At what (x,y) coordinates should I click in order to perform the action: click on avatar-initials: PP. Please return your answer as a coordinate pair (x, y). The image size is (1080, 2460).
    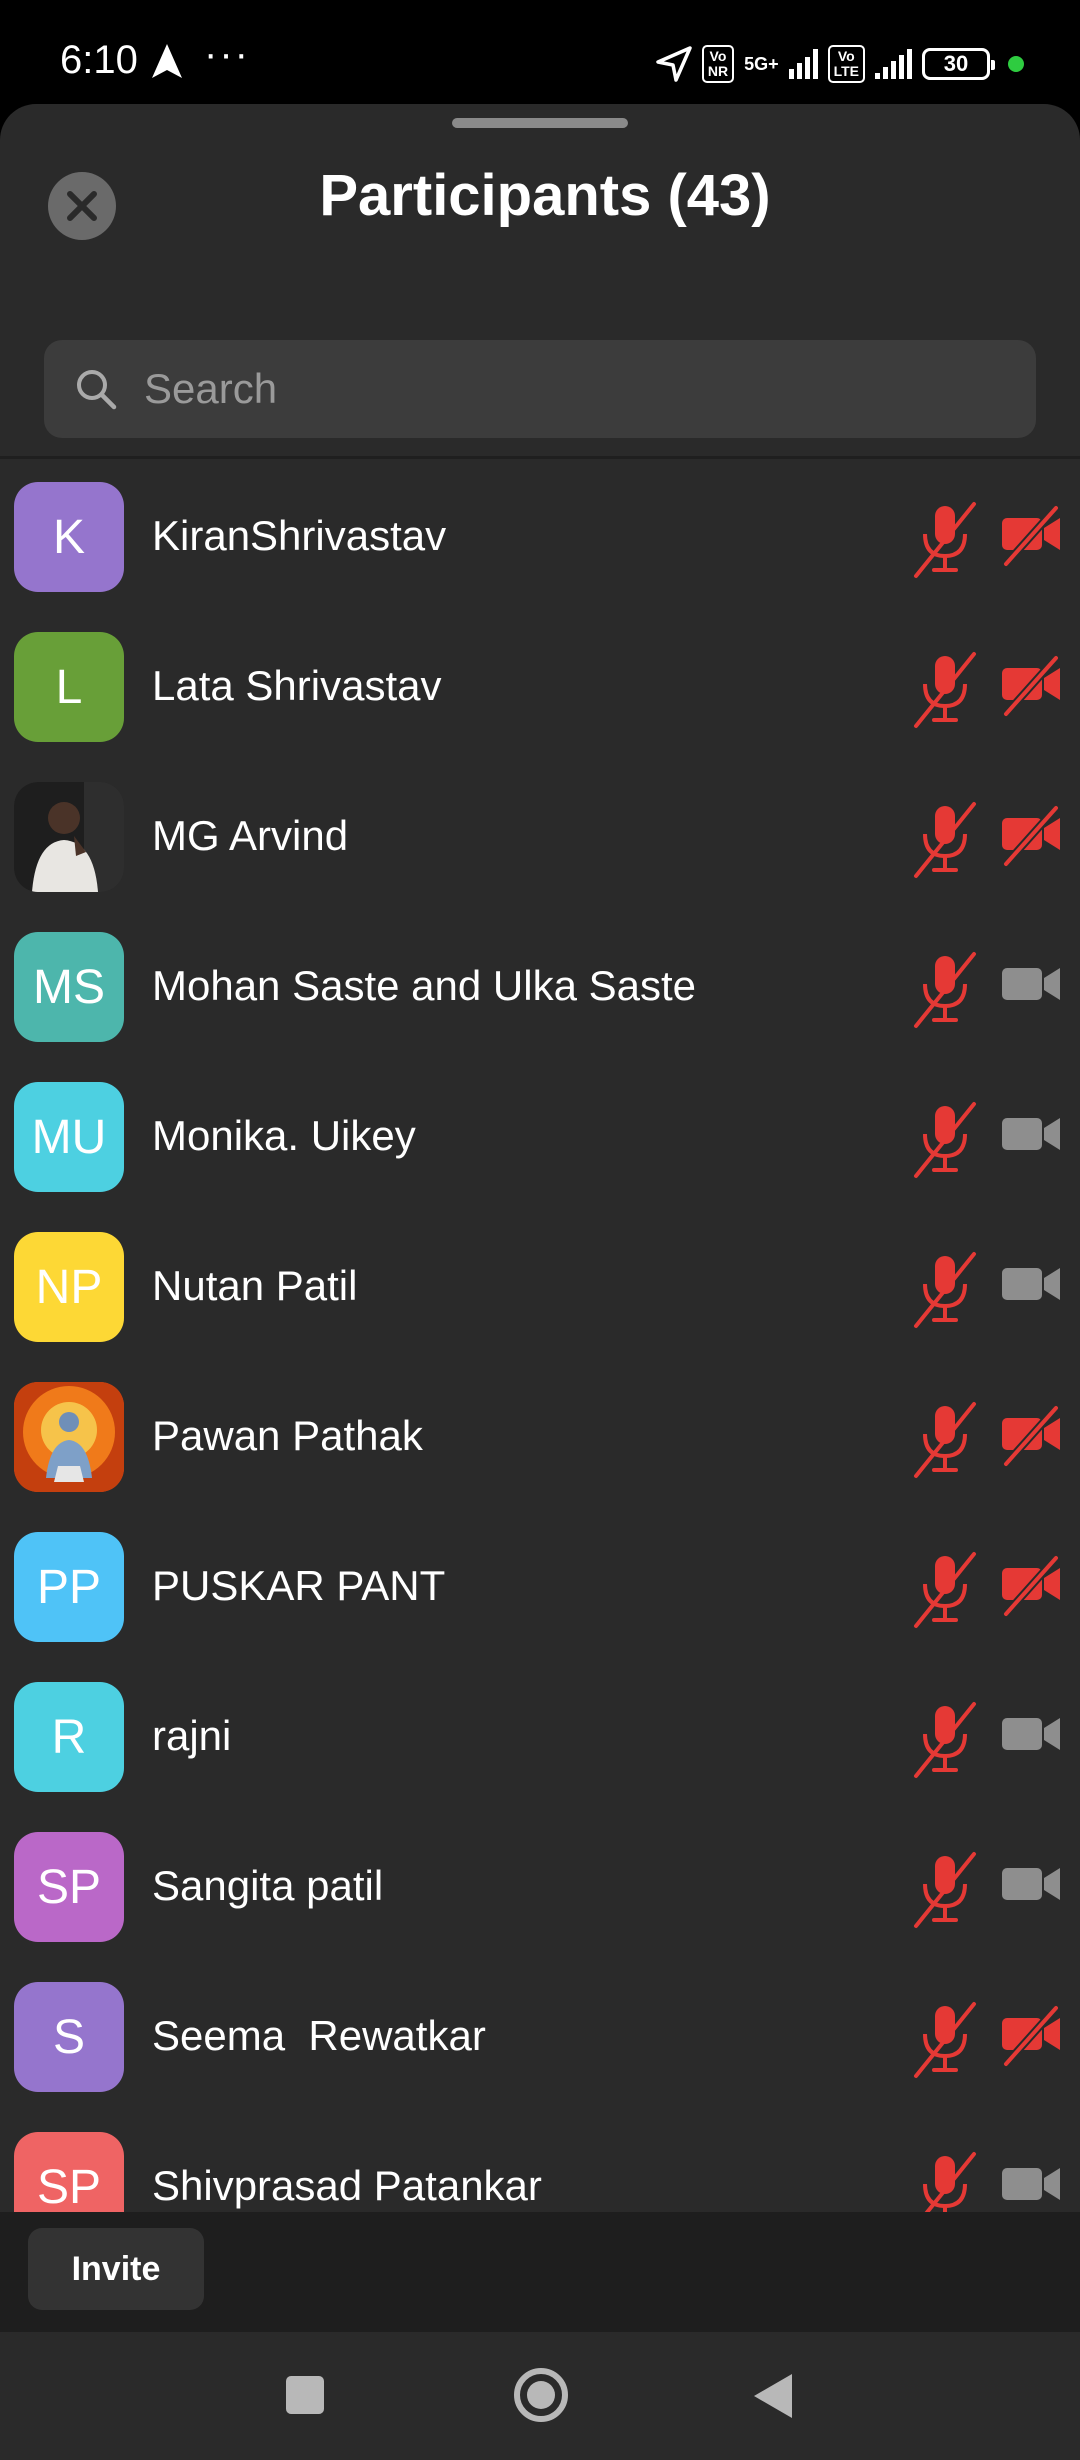
    Looking at the image, I should click on (69, 1587).